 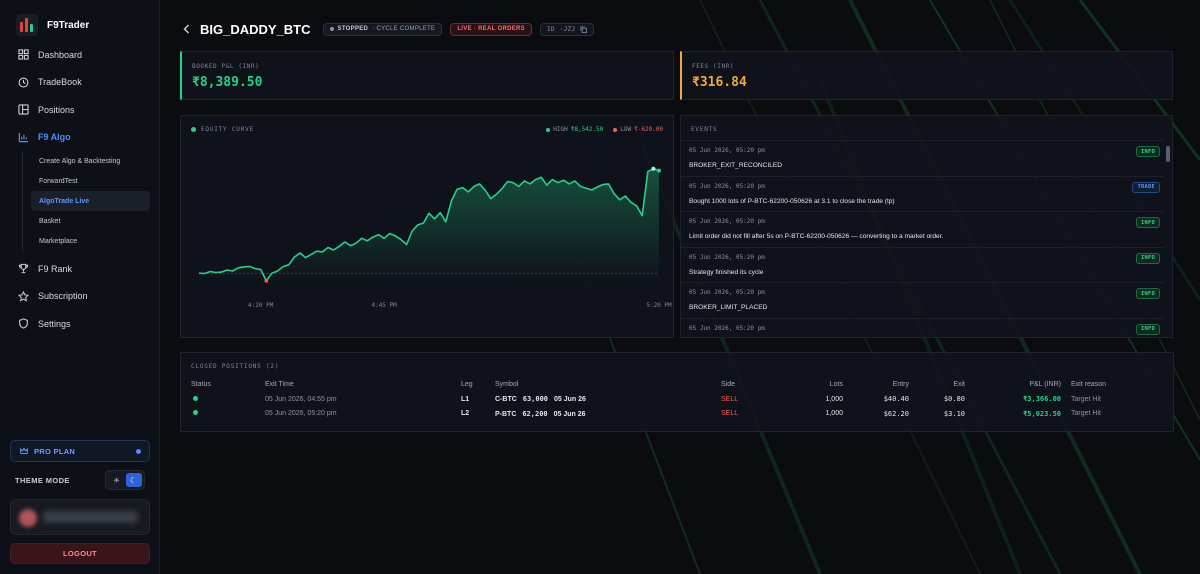 I want to click on id-value: ·JZJ, so click(x=567, y=29).